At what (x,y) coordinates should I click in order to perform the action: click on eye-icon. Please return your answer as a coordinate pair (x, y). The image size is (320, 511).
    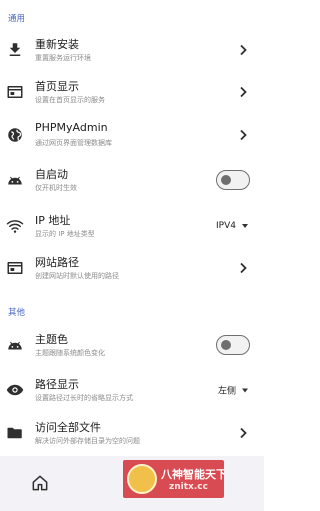
    Looking at the image, I should click on (15, 390).